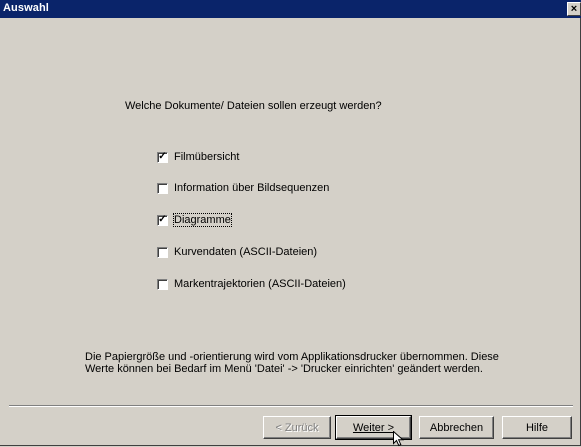  I want to click on option-label: Markentrajektorien (ASCII-Dateien), so click(260, 284).